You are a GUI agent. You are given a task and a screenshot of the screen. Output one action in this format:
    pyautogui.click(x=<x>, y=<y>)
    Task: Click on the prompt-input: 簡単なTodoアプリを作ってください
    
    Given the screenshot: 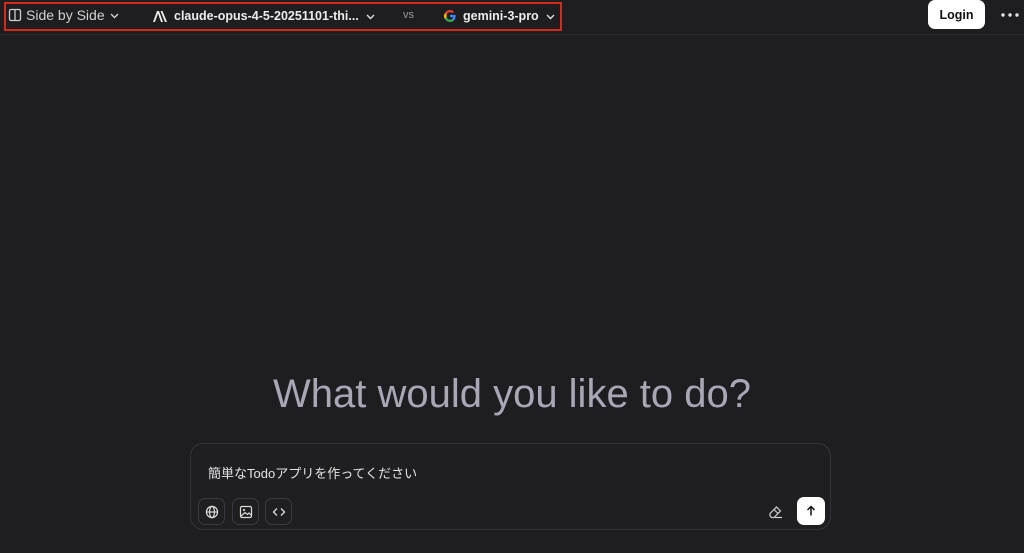 What is the action you would take?
    pyautogui.click(x=508, y=472)
    